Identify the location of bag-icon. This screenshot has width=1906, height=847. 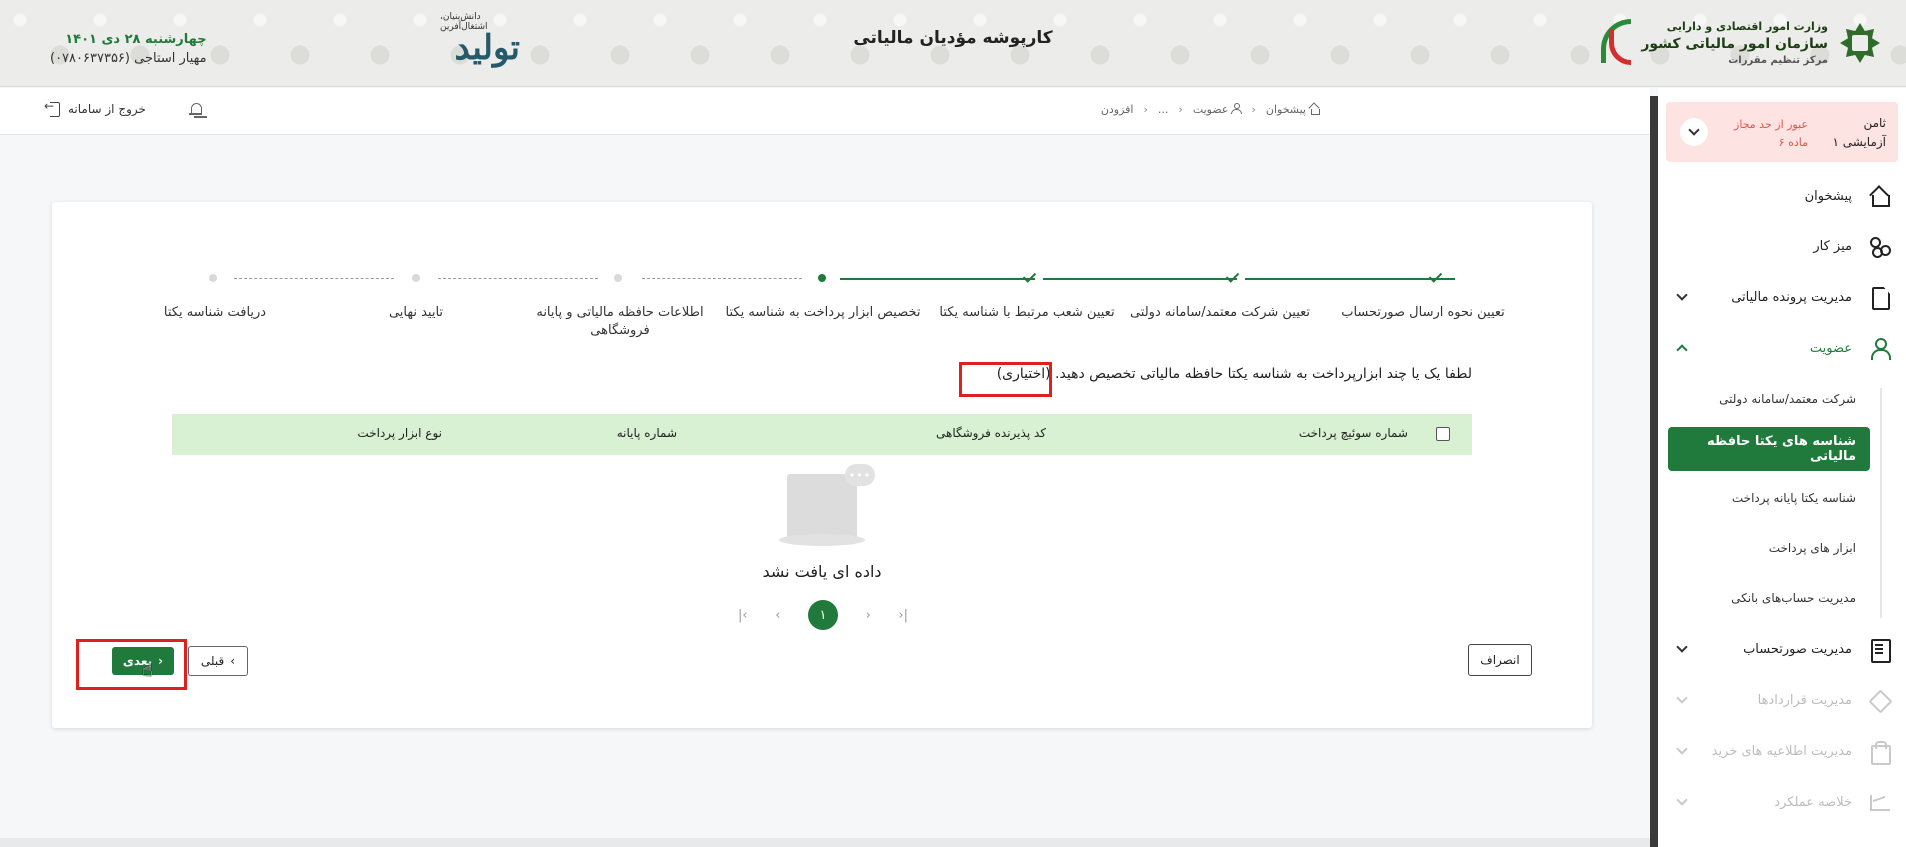
(1879, 752).